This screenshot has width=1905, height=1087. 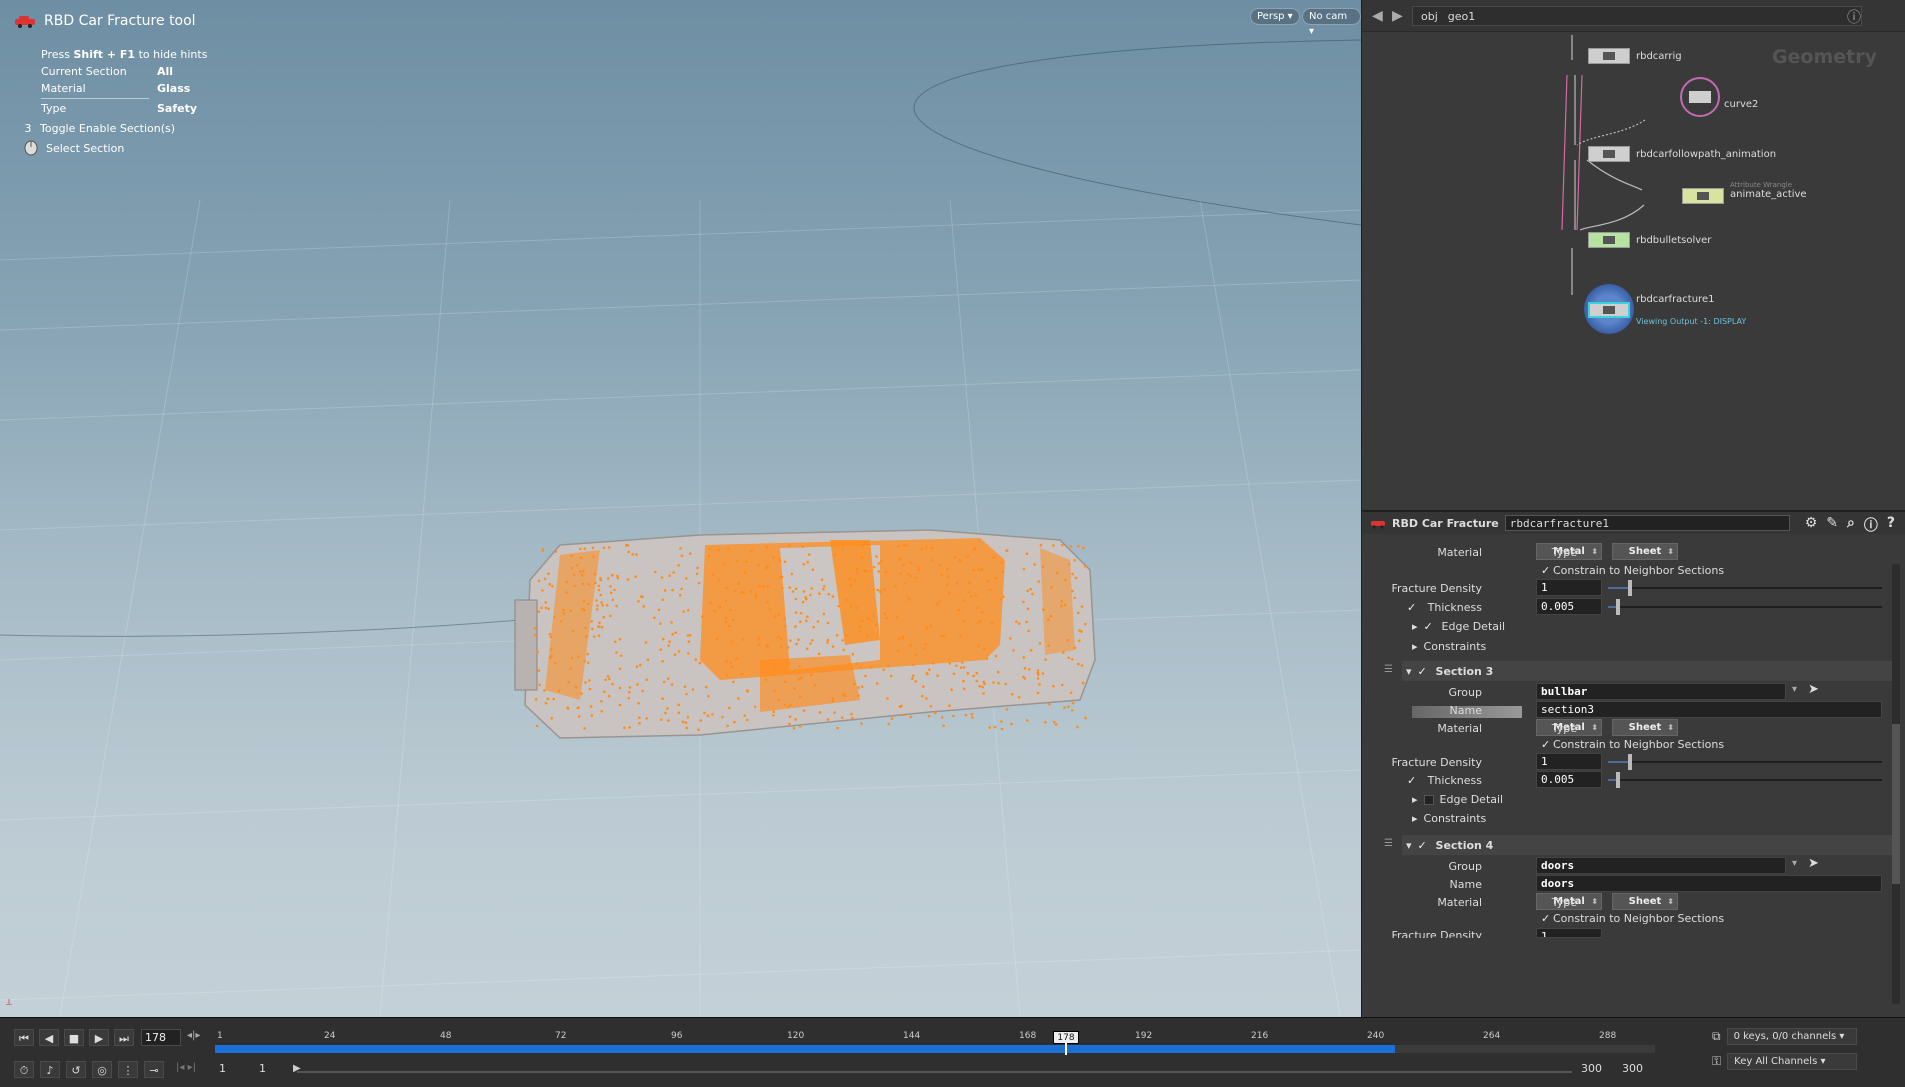 I want to click on search-icon: ⌕, so click(x=1851, y=525).